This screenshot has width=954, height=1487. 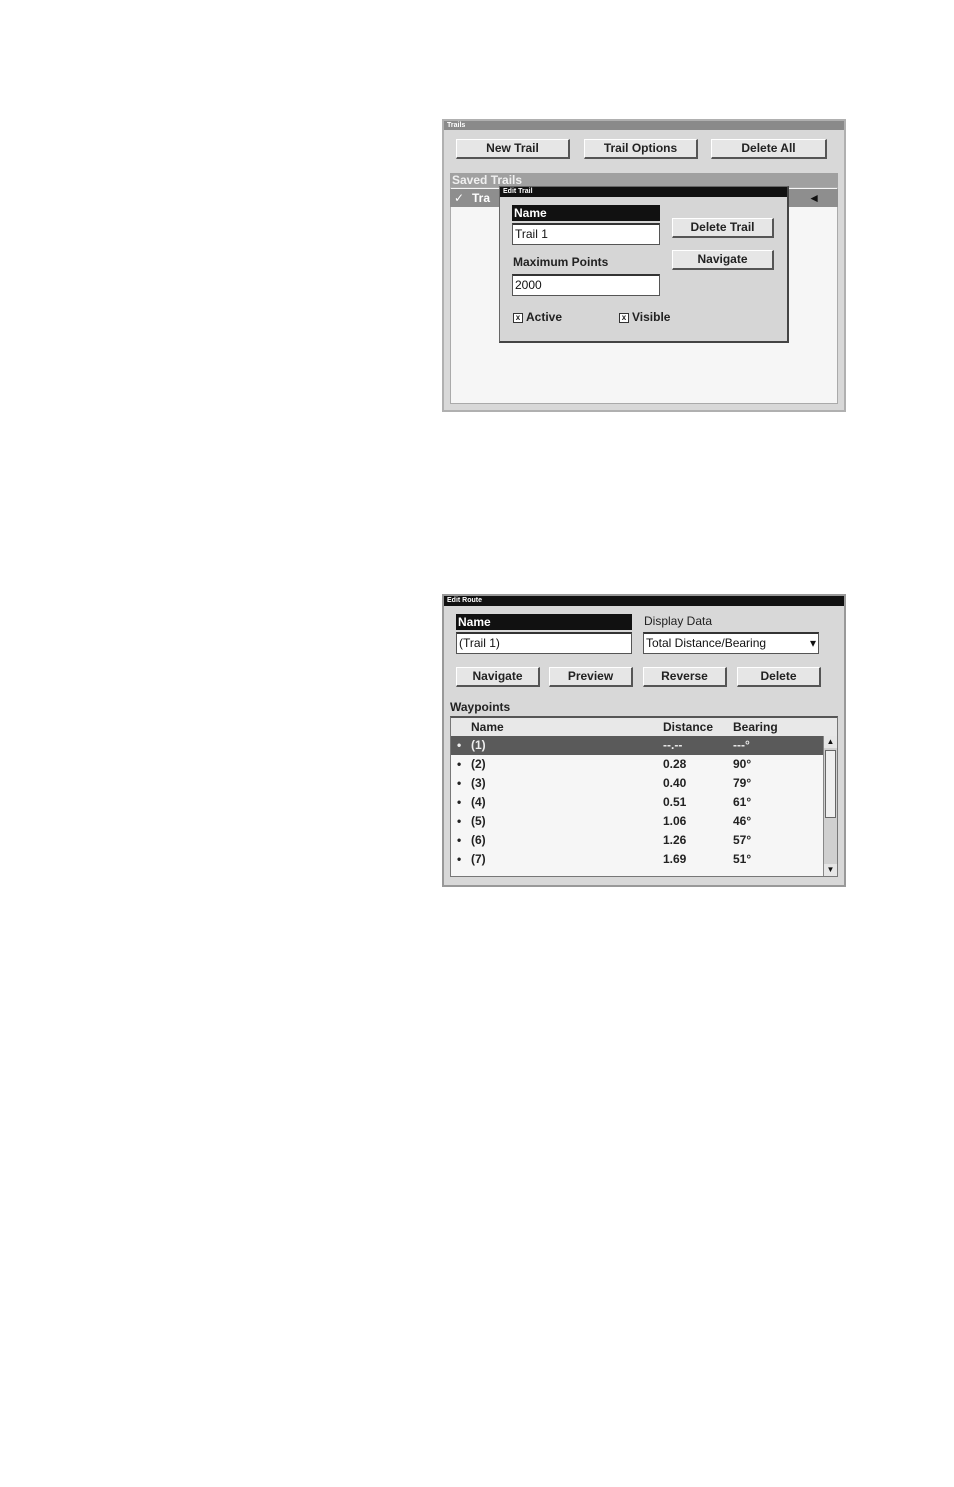 I want to click on delete-button: Delete, so click(x=779, y=677).